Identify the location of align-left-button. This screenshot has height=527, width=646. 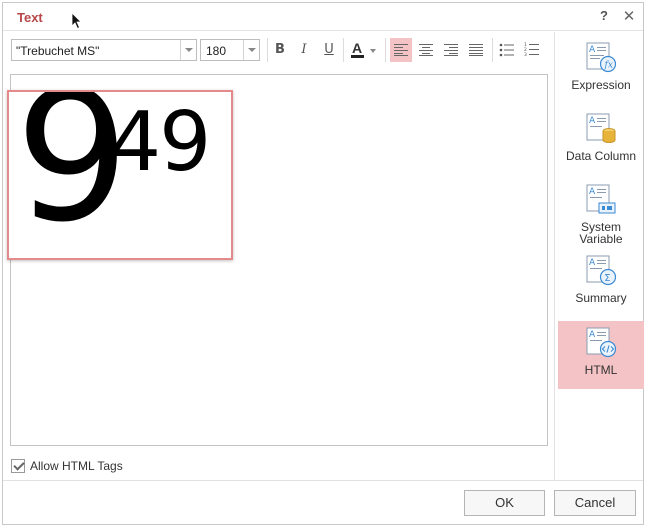
(401, 50).